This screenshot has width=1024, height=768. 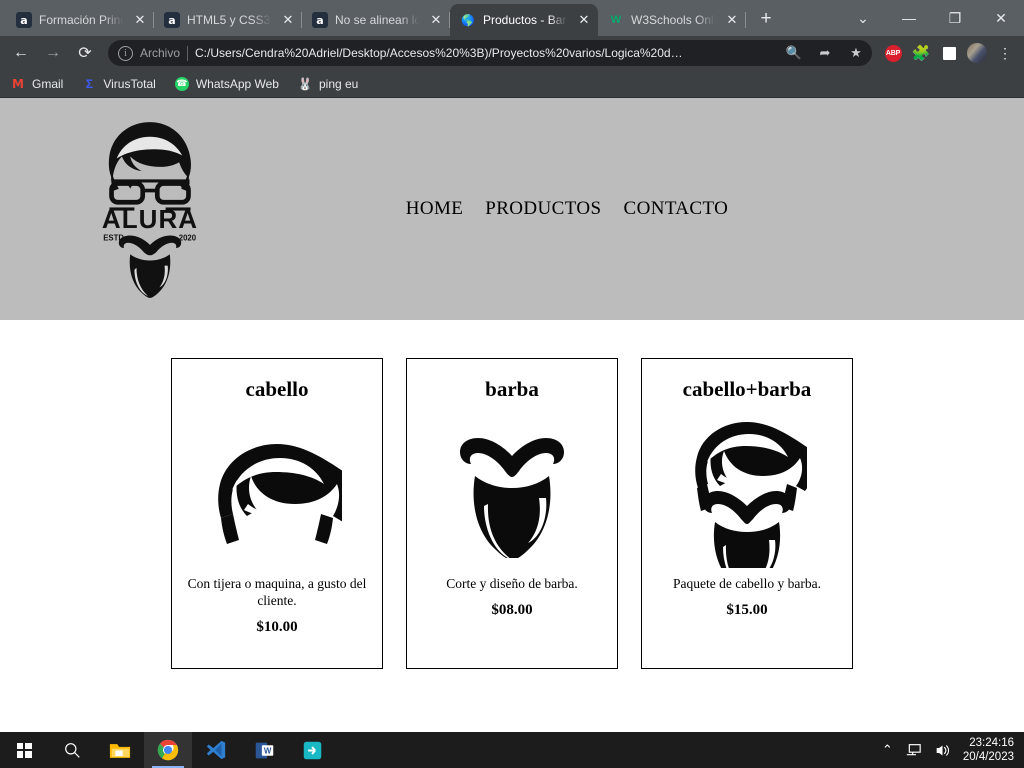 I want to click on bookmark-ping-eu: 🐰 ping eu, so click(x=328, y=84).